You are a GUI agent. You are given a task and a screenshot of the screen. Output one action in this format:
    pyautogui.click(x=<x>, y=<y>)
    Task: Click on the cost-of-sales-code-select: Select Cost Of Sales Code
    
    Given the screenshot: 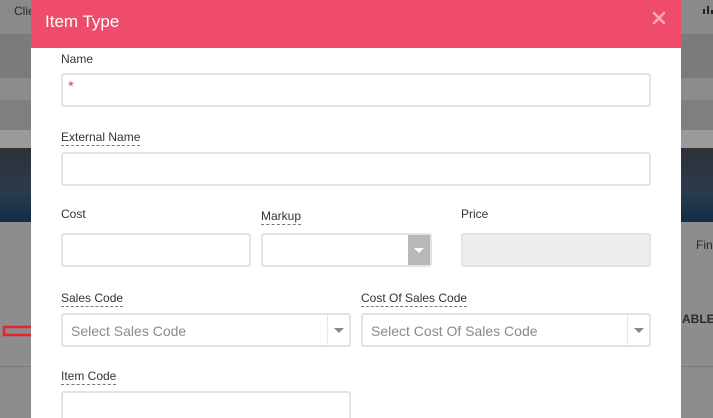 What is the action you would take?
    pyautogui.click(x=506, y=330)
    